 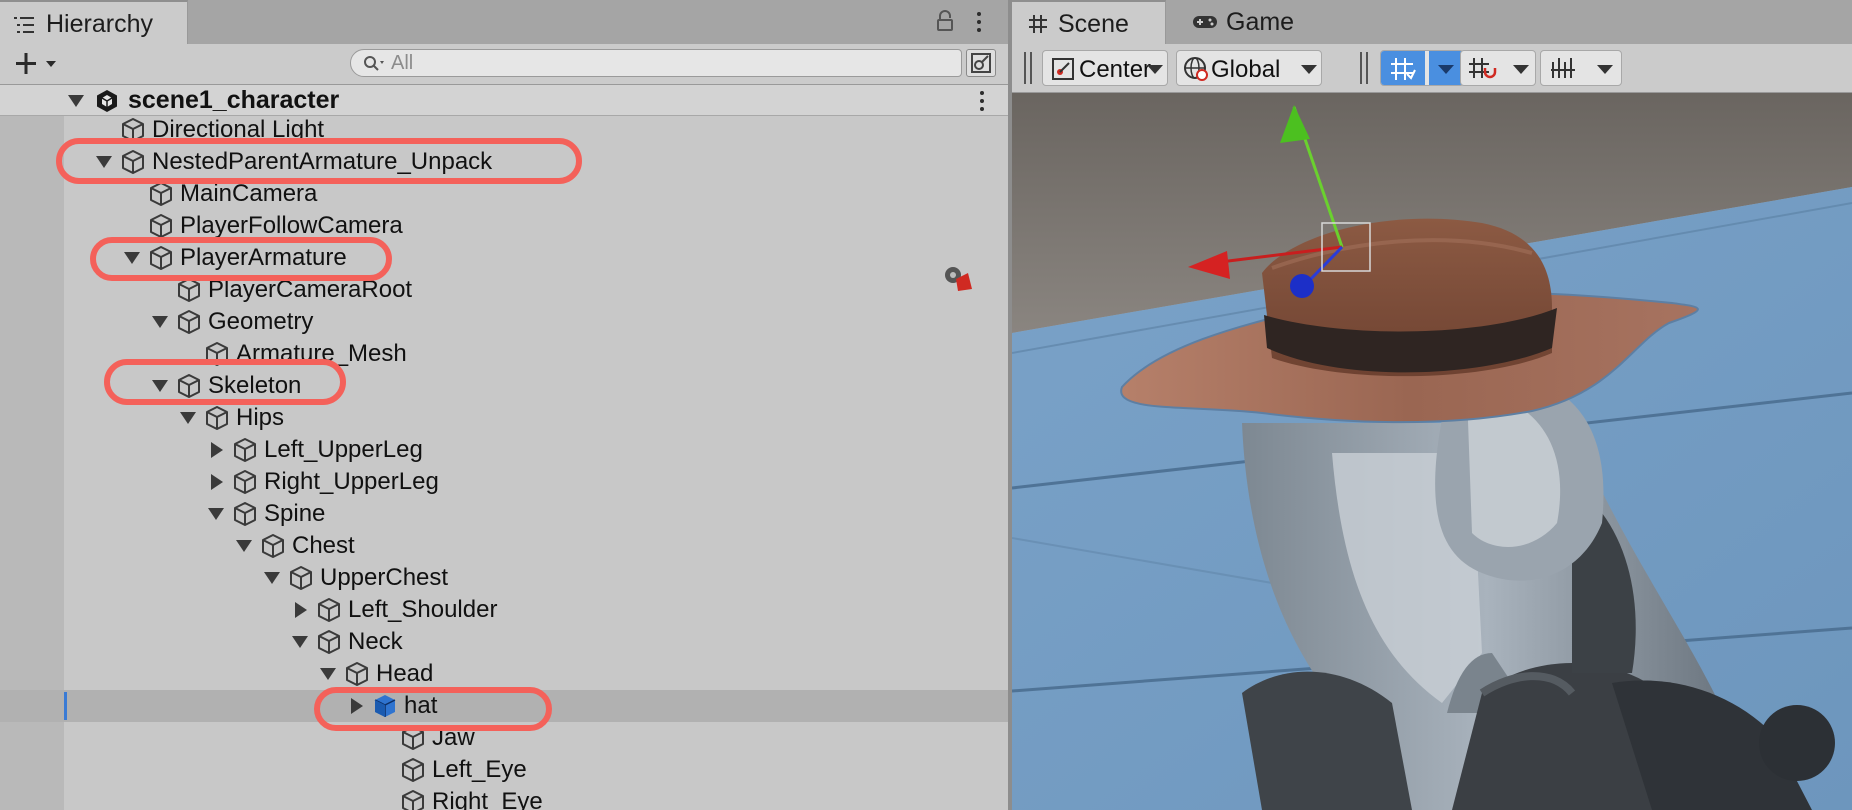 What do you see at coordinates (504, 100) in the screenshot?
I see `scene-root-row: scene1_character` at bounding box center [504, 100].